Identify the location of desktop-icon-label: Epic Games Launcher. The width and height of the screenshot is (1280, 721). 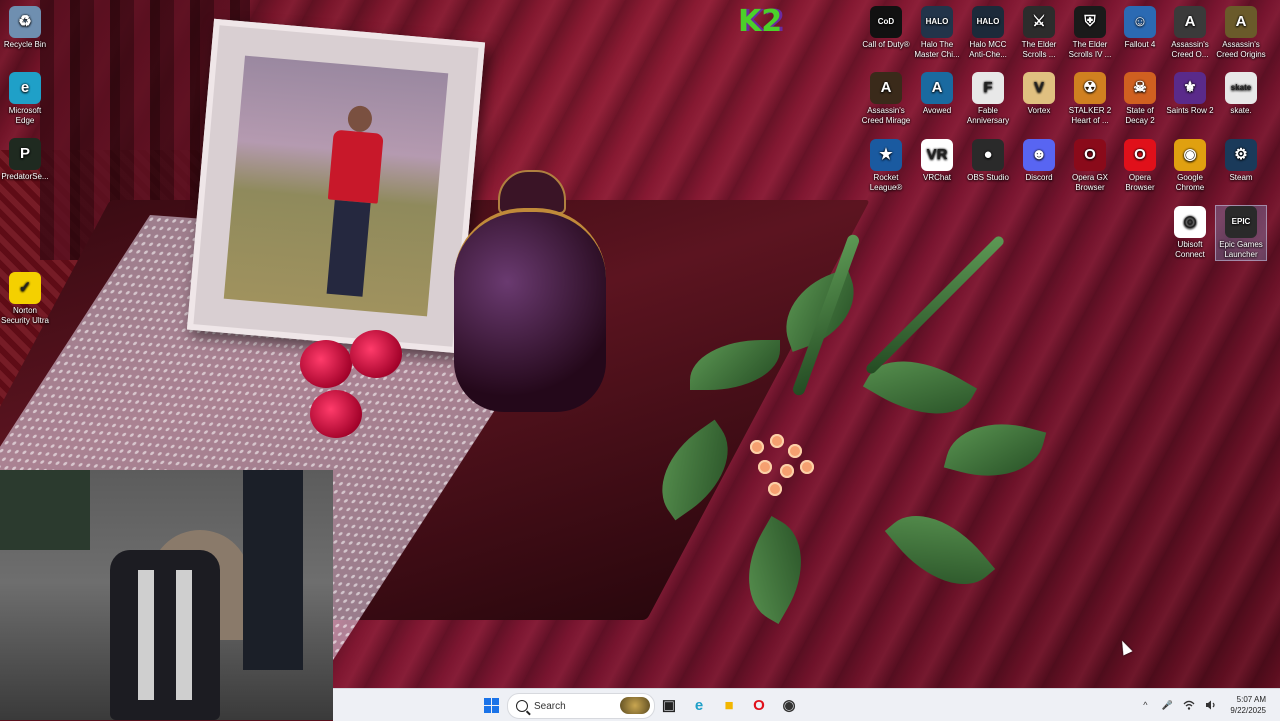
(1241, 249).